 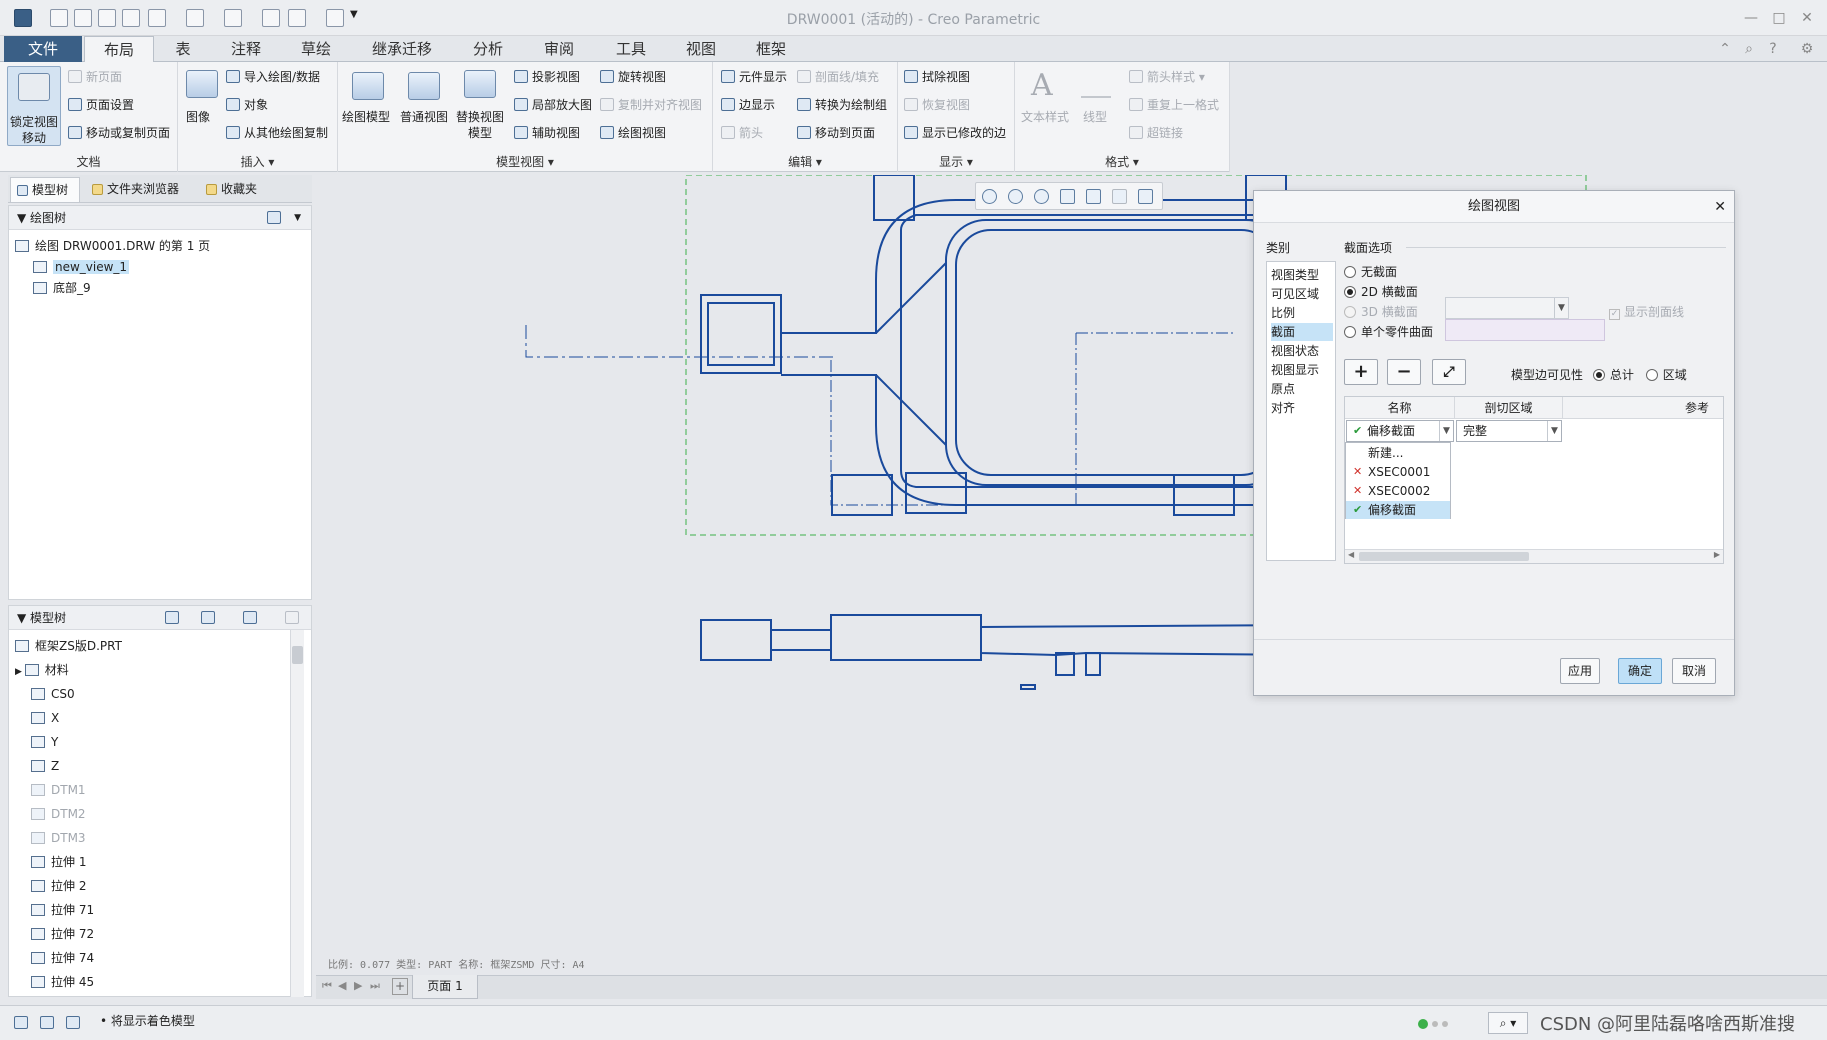 What do you see at coordinates (1122, 161) in the screenshot?
I see `group-label-format: 格式 ▾` at bounding box center [1122, 161].